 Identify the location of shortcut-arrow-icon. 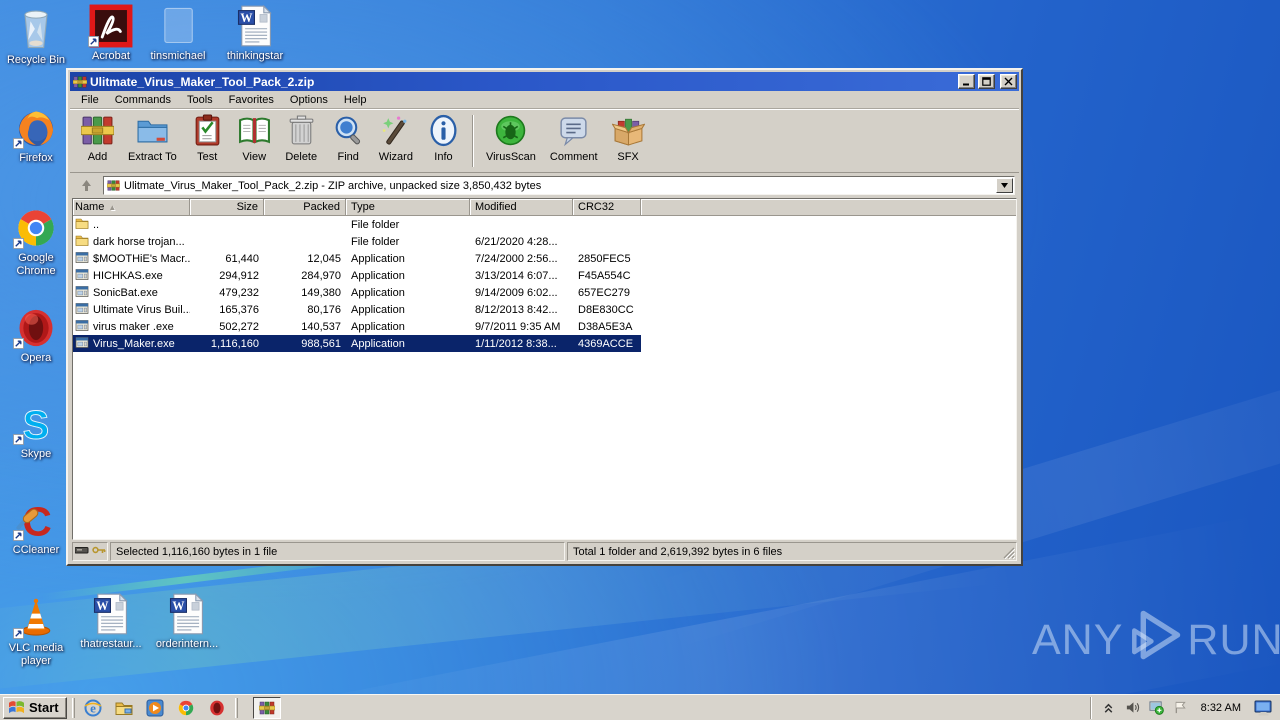
(18, 535).